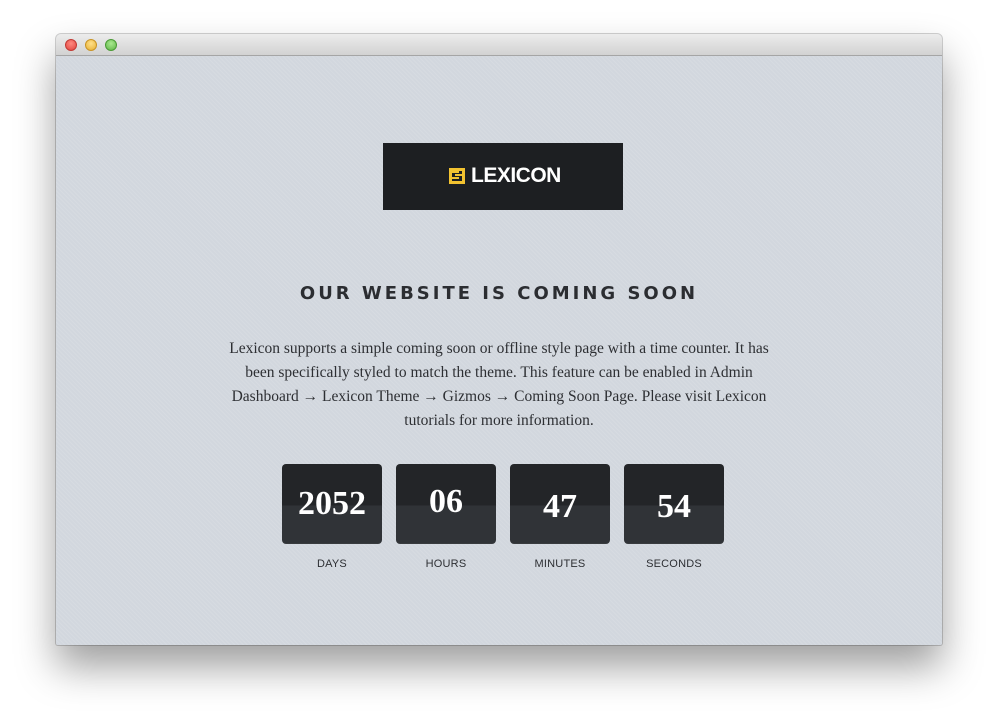 The width and height of the screenshot is (999, 725). Describe the element at coordinates (111, 45) in the screenshot. I see `zoom-window-button` at that location.